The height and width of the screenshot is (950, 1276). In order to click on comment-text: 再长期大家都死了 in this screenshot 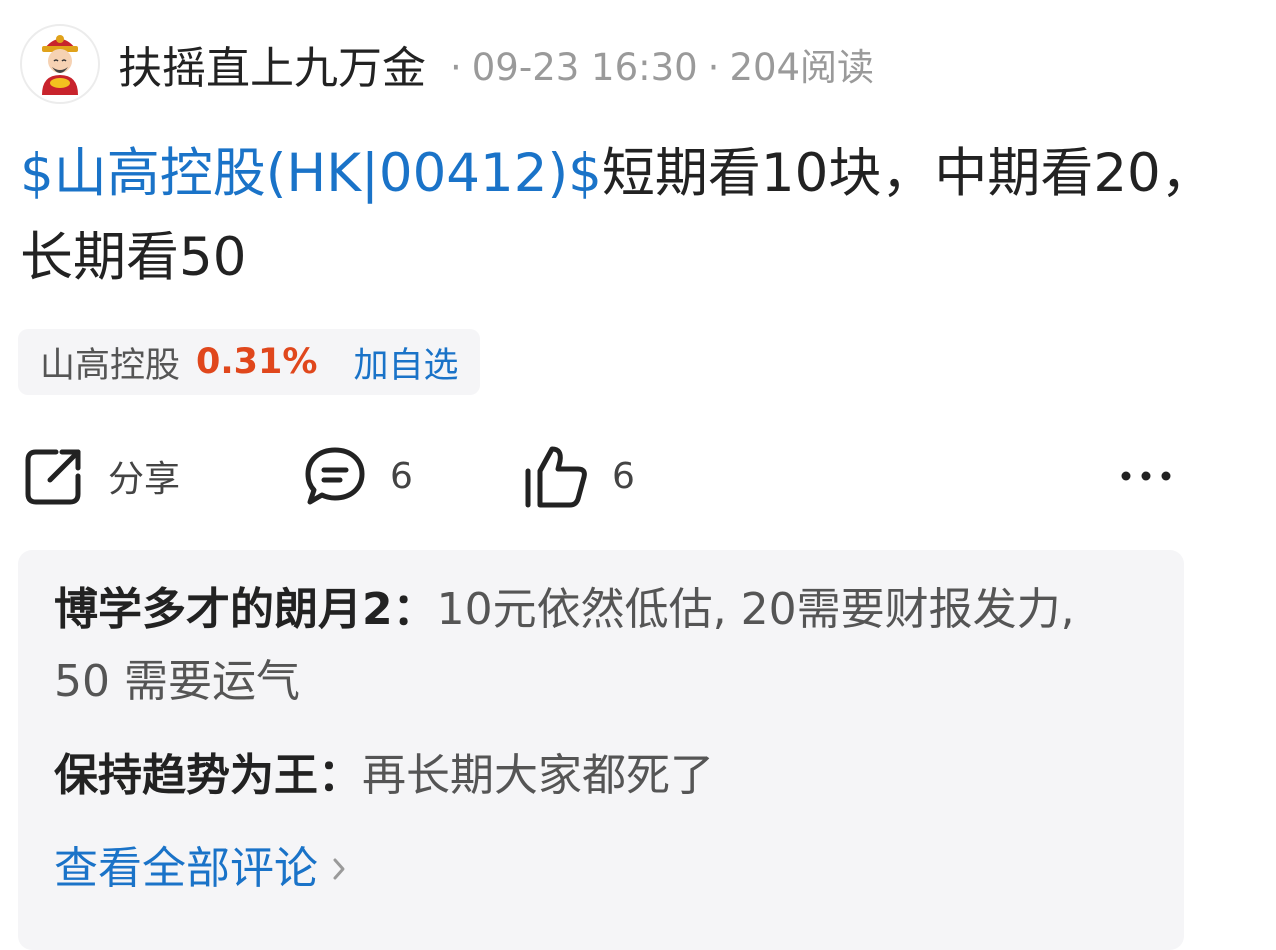, I will do `click(538, 775)`.